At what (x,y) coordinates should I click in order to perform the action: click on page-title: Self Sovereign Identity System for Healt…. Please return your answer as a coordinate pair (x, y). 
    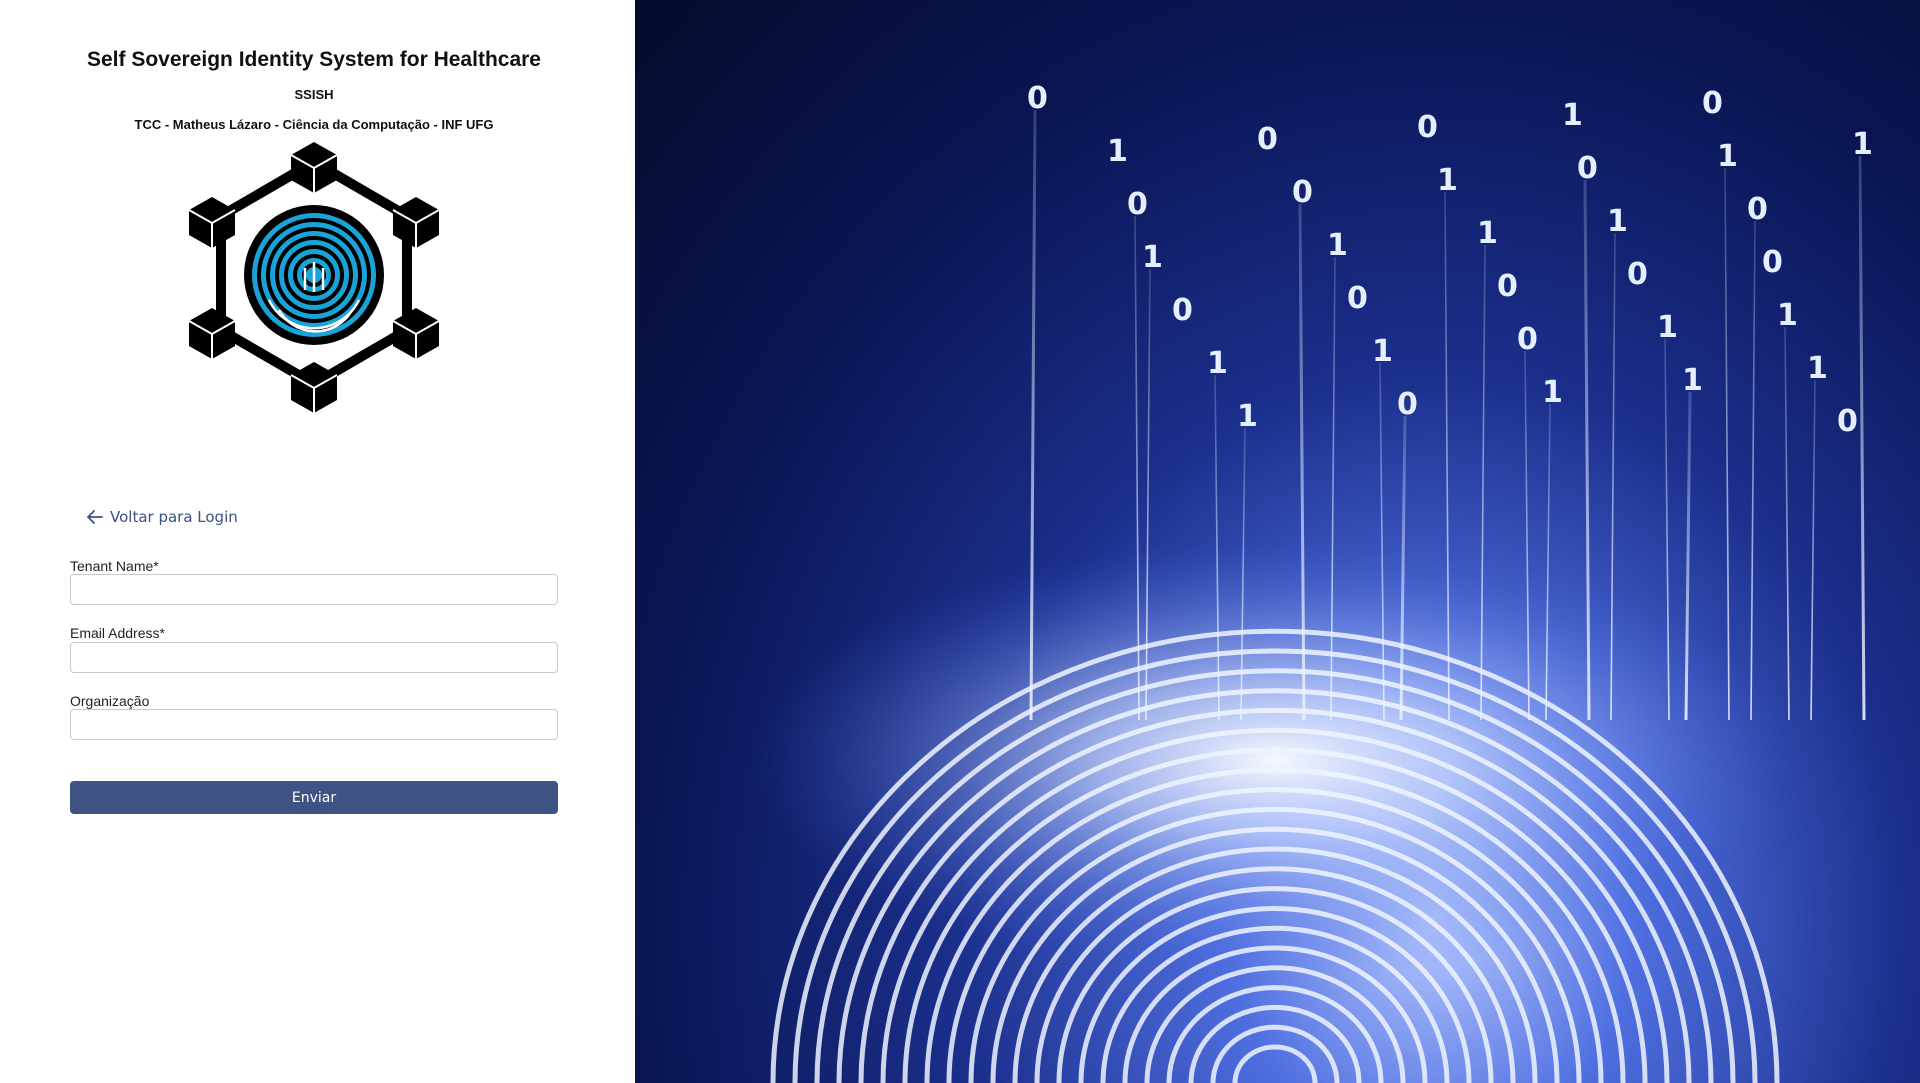
    Looking at the image, I should click on (314, 59).